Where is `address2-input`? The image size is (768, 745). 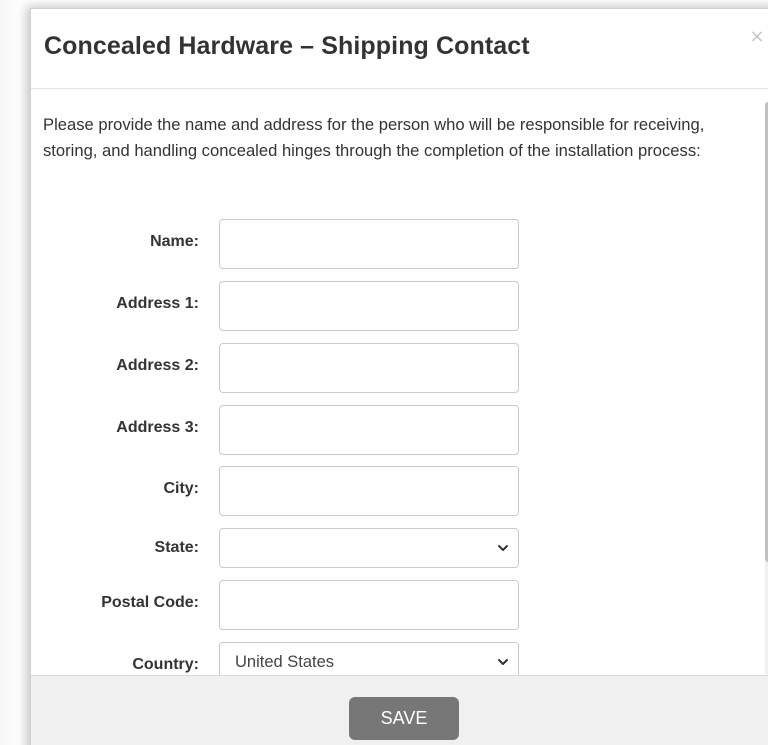
address2-input is located at coordinates (369, 368).